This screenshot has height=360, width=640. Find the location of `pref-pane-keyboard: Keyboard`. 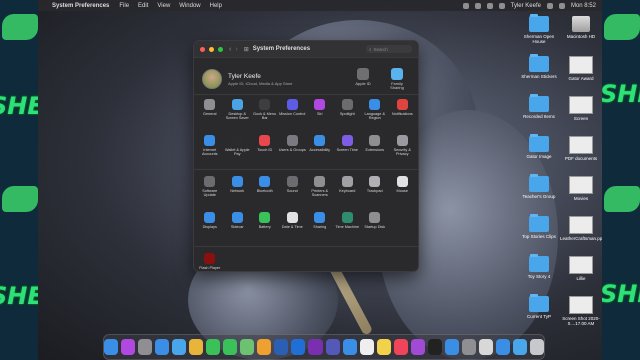

pref-pane-keyboard: Keyboard is located at coordinates (348, 190).